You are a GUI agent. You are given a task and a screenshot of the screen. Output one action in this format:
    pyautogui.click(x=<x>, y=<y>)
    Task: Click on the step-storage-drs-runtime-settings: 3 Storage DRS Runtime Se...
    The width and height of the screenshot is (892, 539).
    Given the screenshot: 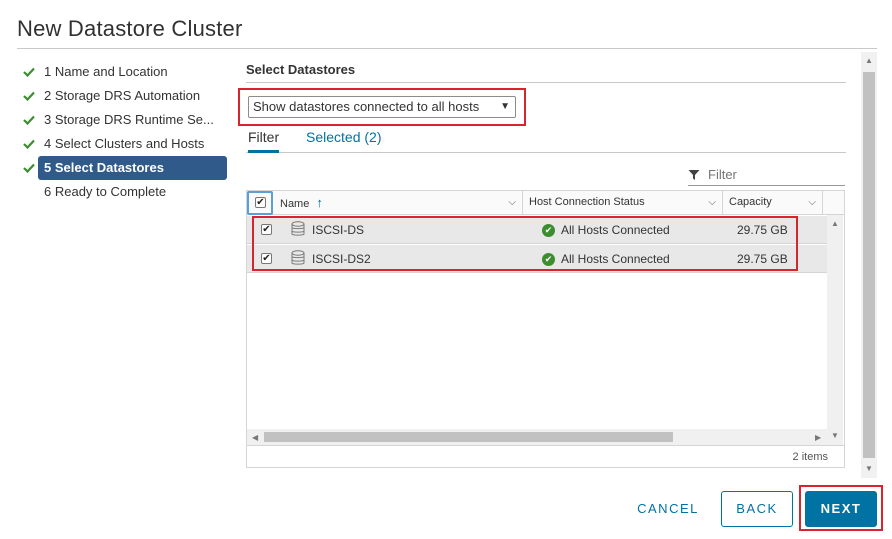 What is the action you would take?
    pyautogui.click(x=127, y=120)
    